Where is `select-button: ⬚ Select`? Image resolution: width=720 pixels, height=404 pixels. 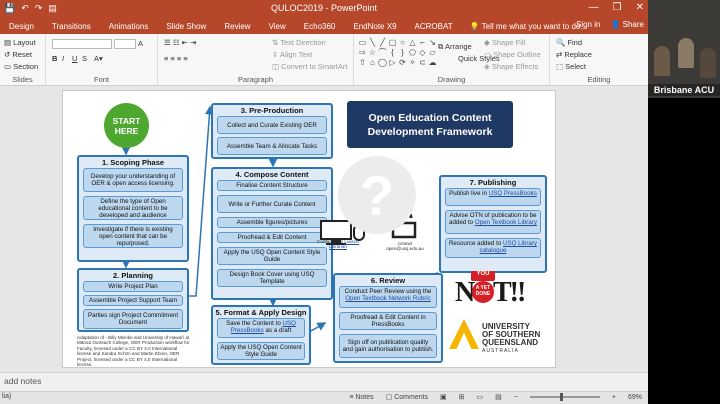 select-button: ⬚ Select is located at coordinates (571, 66).